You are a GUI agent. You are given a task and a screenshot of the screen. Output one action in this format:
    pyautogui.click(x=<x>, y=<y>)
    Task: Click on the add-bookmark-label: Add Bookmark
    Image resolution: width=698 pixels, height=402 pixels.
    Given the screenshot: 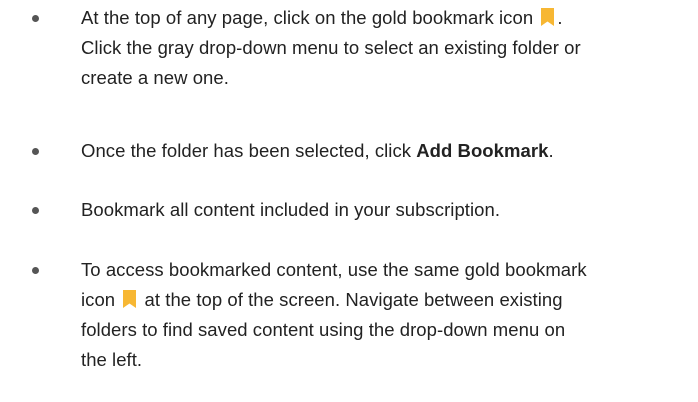 What is the action you would take?
    pyautogui.click(x=482, y=150)
    